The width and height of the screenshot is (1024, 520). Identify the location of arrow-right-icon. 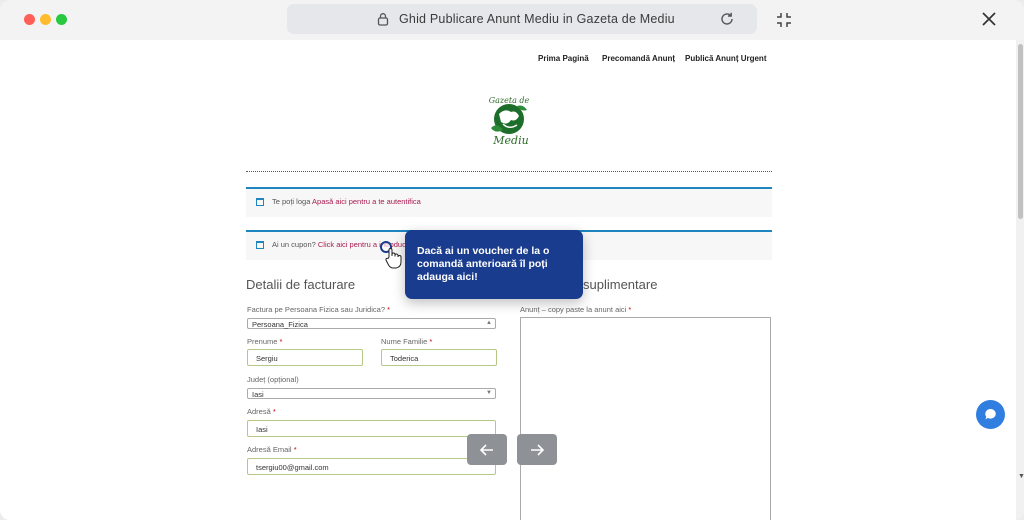
(538, 450).